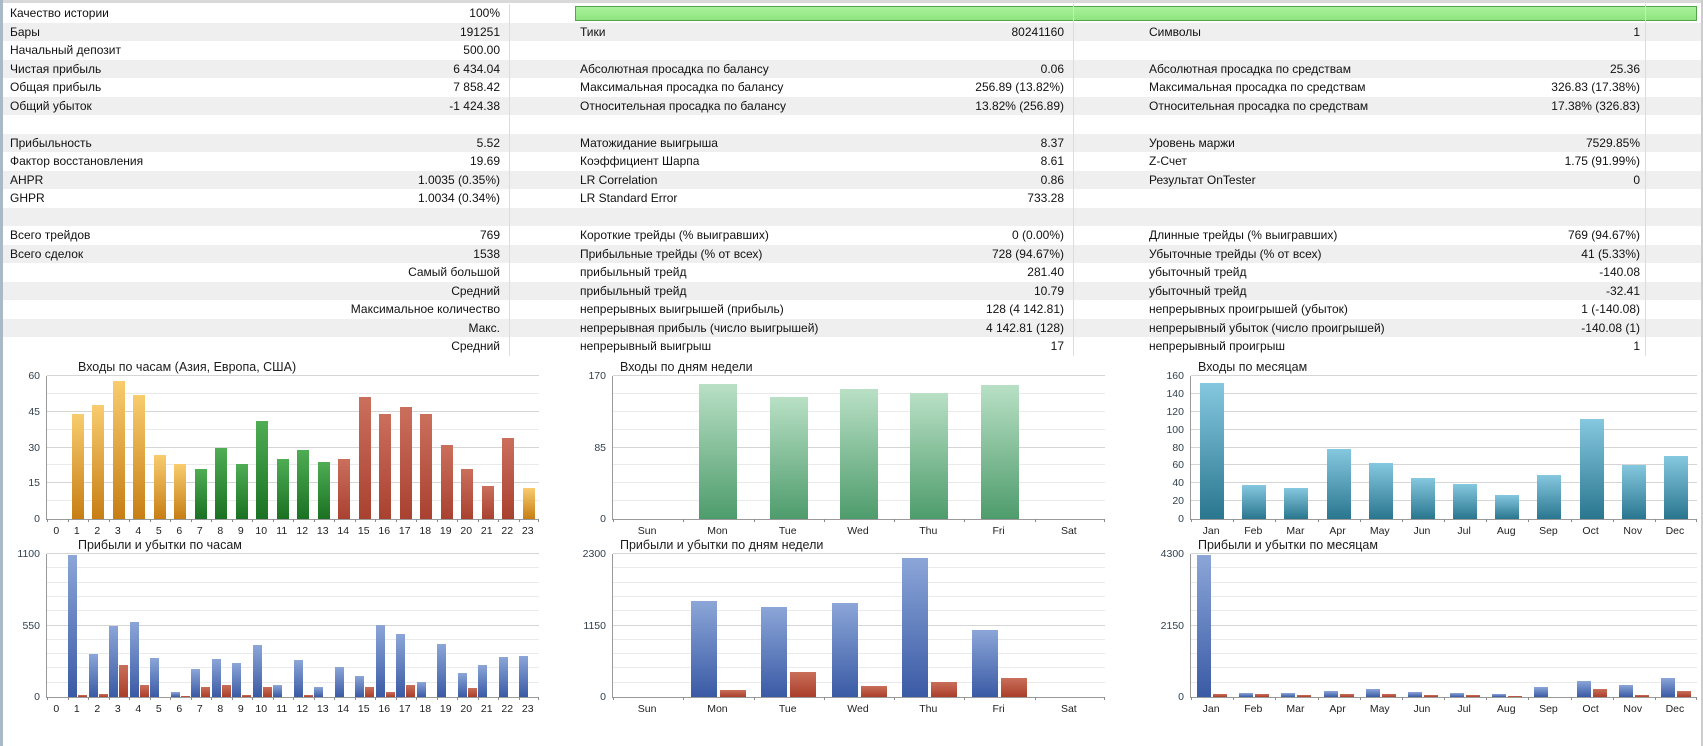 The height and width of the screenshot is (746, 1703). Describe the element at coordinates (339, 682) in the screenshot. I see `bar-прибыль-14` at that location.